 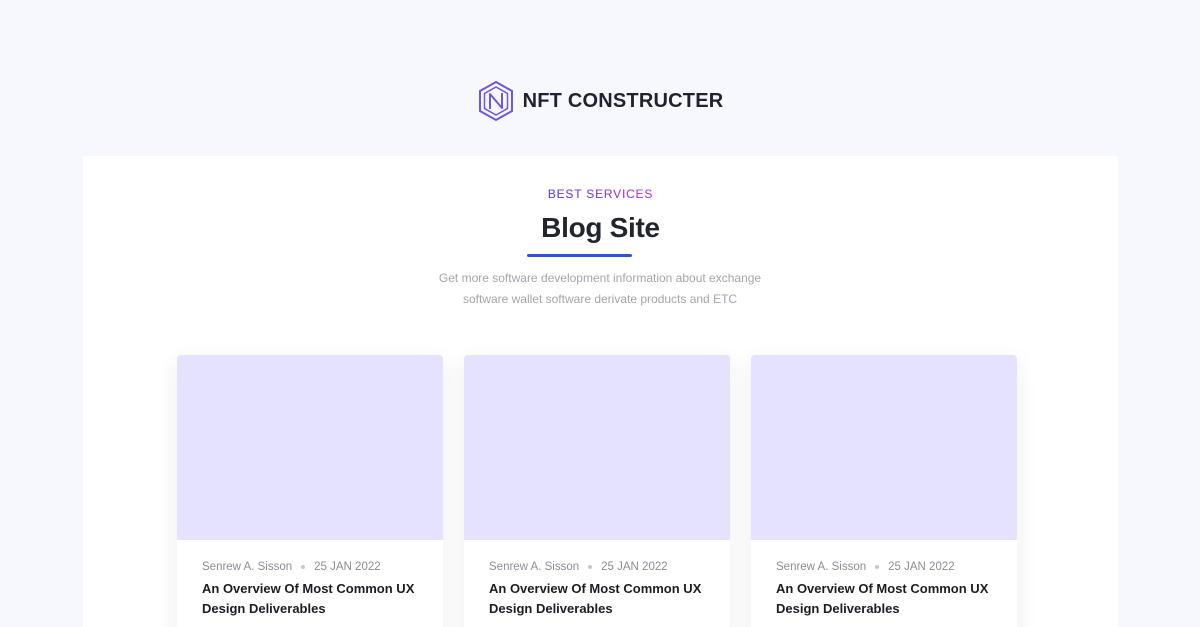 What do you see at coordinates (600, 227) in the screenshot?
I see `section-title: Blog Site` at bounding box center [600, 227].